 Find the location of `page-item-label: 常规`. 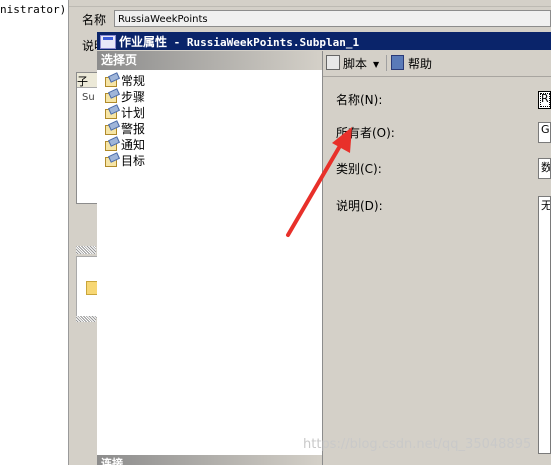

page-item-label: 常规 is located at coordinates (133, 81).